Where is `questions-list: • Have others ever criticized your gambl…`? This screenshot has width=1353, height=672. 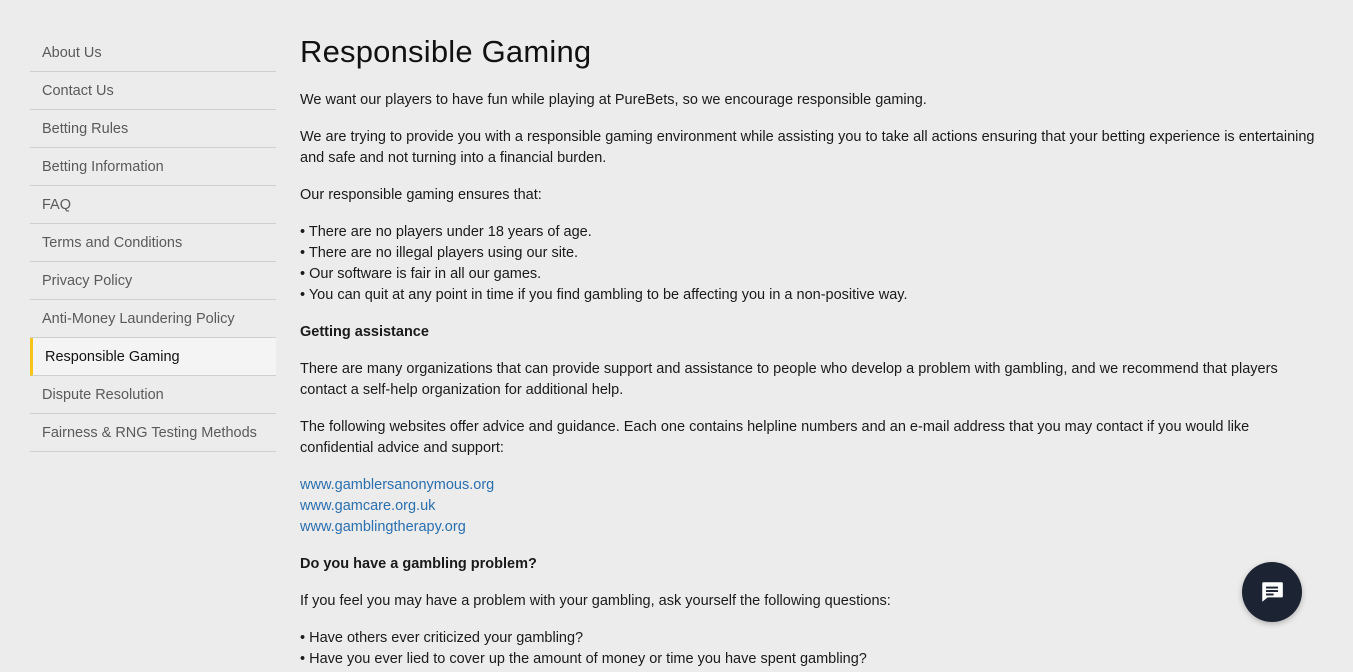 questions-list: • Have others ever criticized your gambl… is located at coordinates (810, 649).